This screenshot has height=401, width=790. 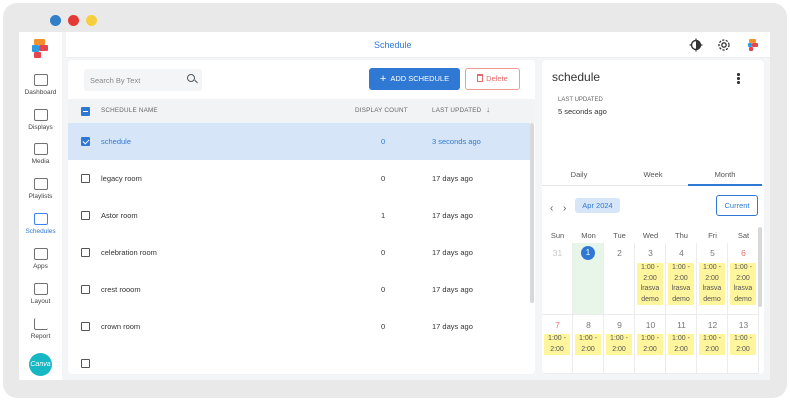 I want to click on view-tabs: Daily Week Month, so click(x=653, y=175).